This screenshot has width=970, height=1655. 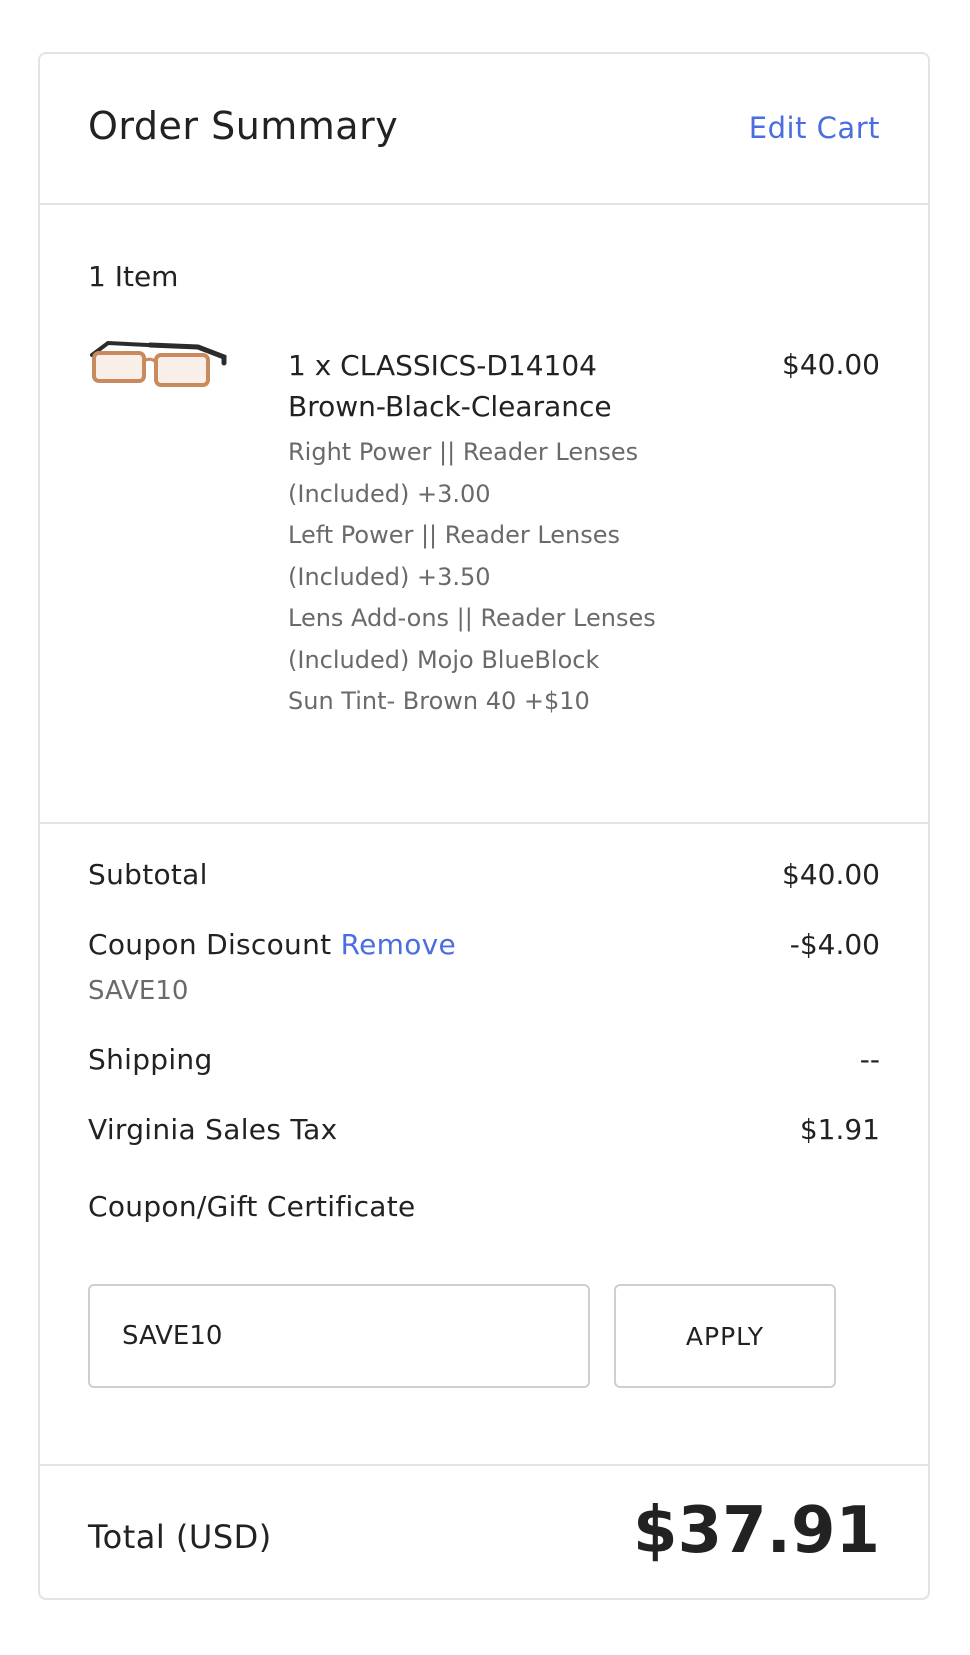 I want to click on subtotal-label: Subtotal, so click(x=148, y=874).